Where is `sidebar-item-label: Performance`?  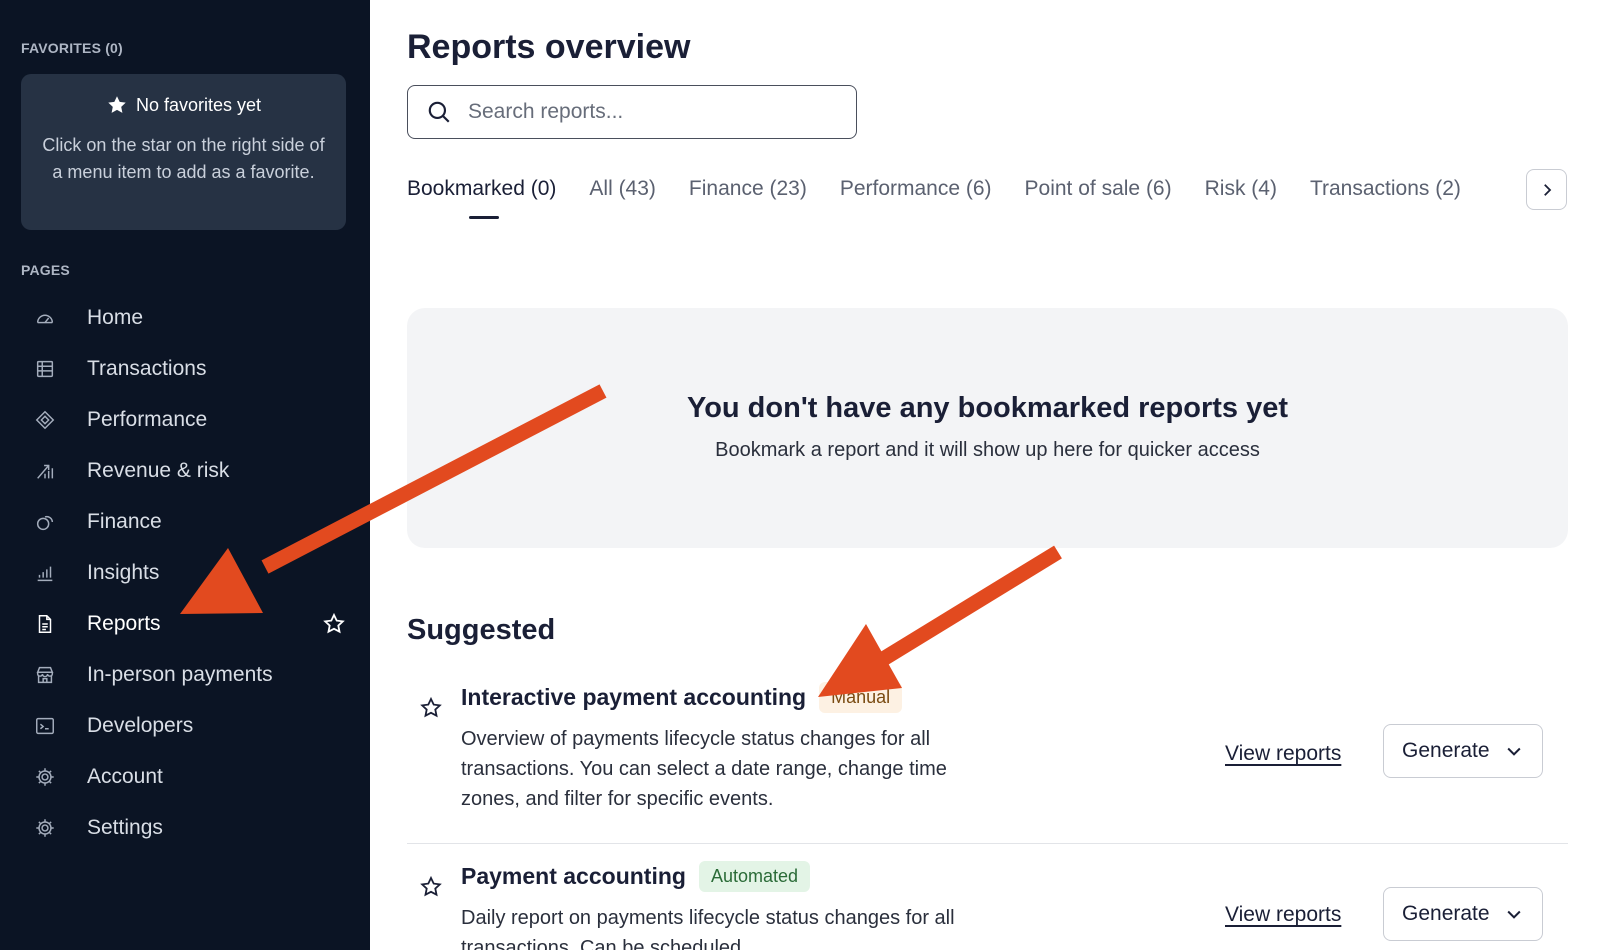
sidebar-item-label: Performance is located at coordinates (147, 419).